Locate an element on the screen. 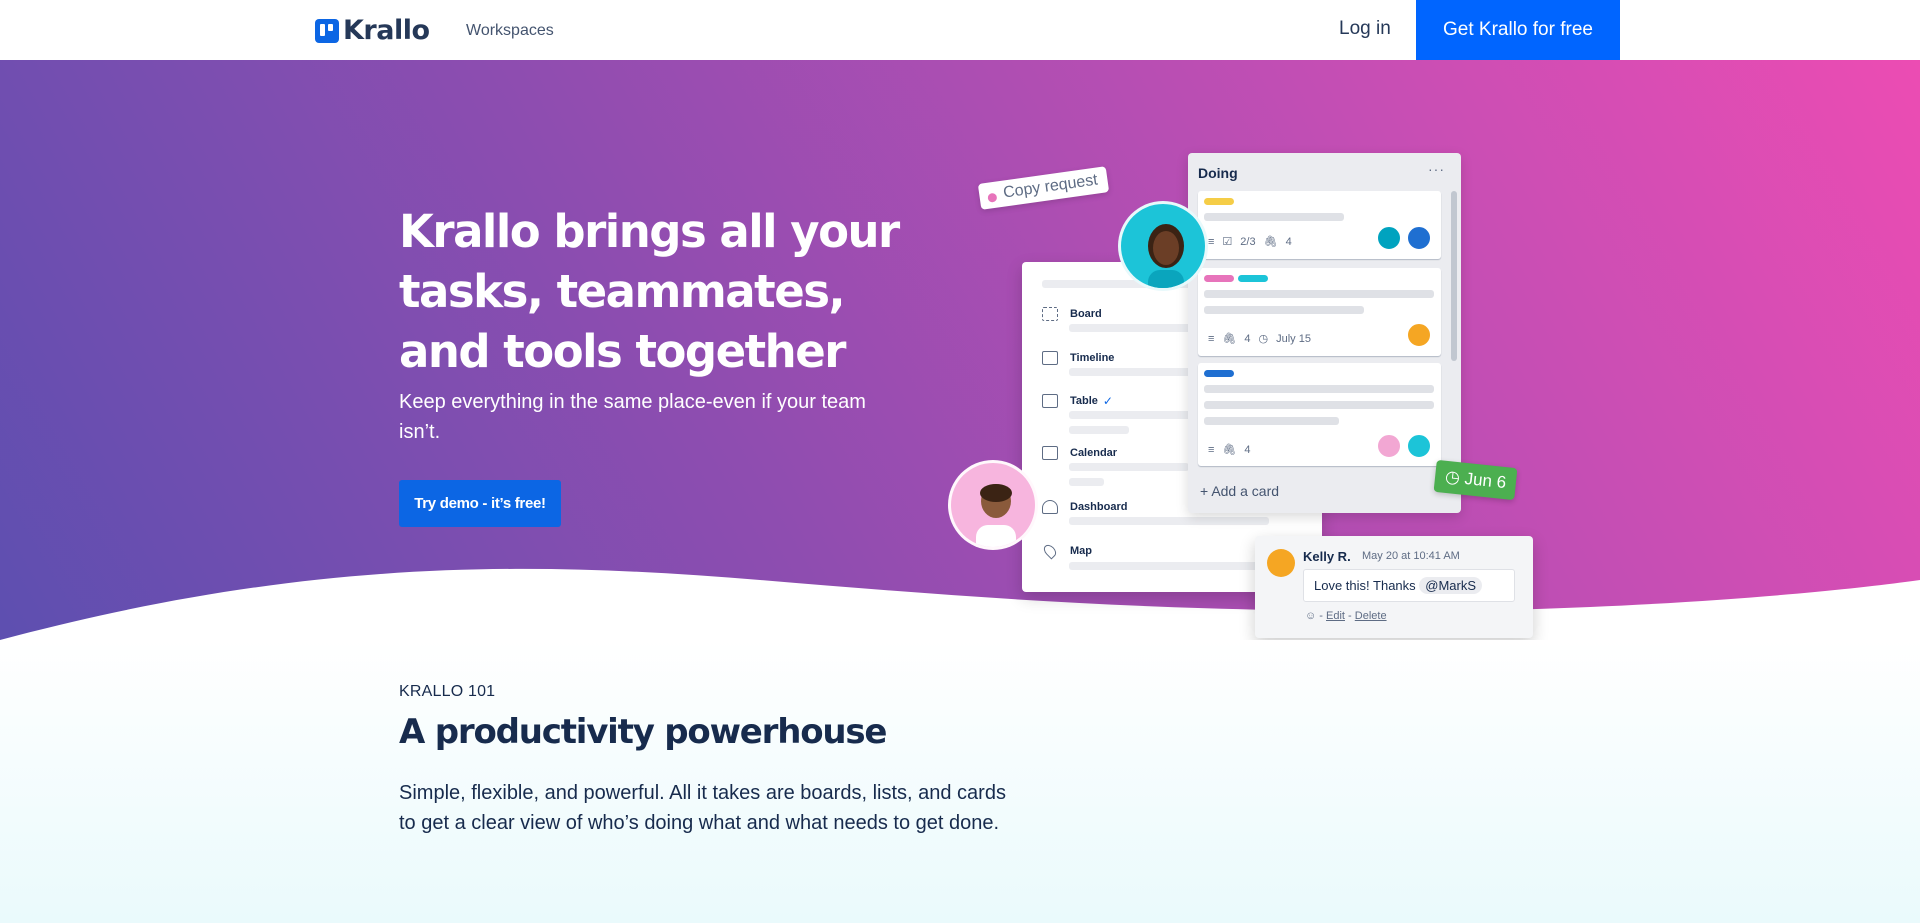  krallo-logo: Krallo is located at coordinates (372, 30).